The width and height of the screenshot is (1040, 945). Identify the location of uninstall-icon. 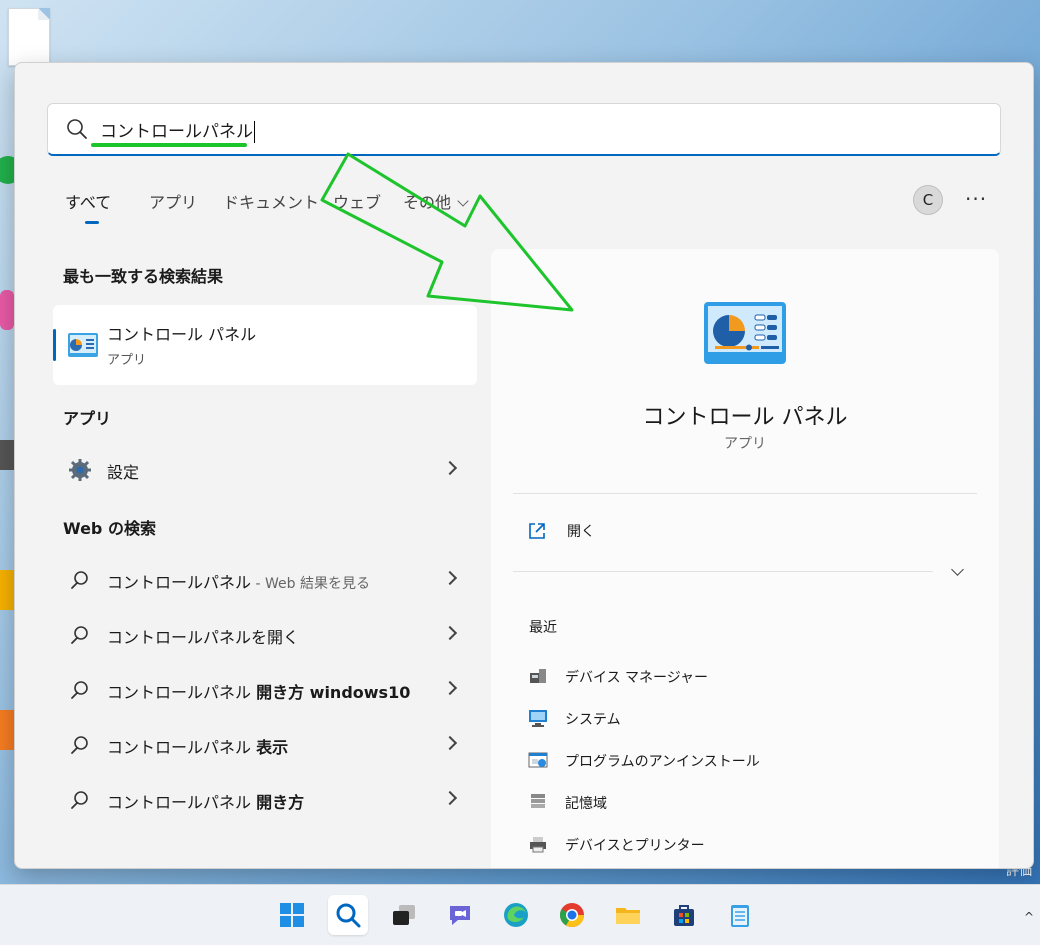
(538, 760).